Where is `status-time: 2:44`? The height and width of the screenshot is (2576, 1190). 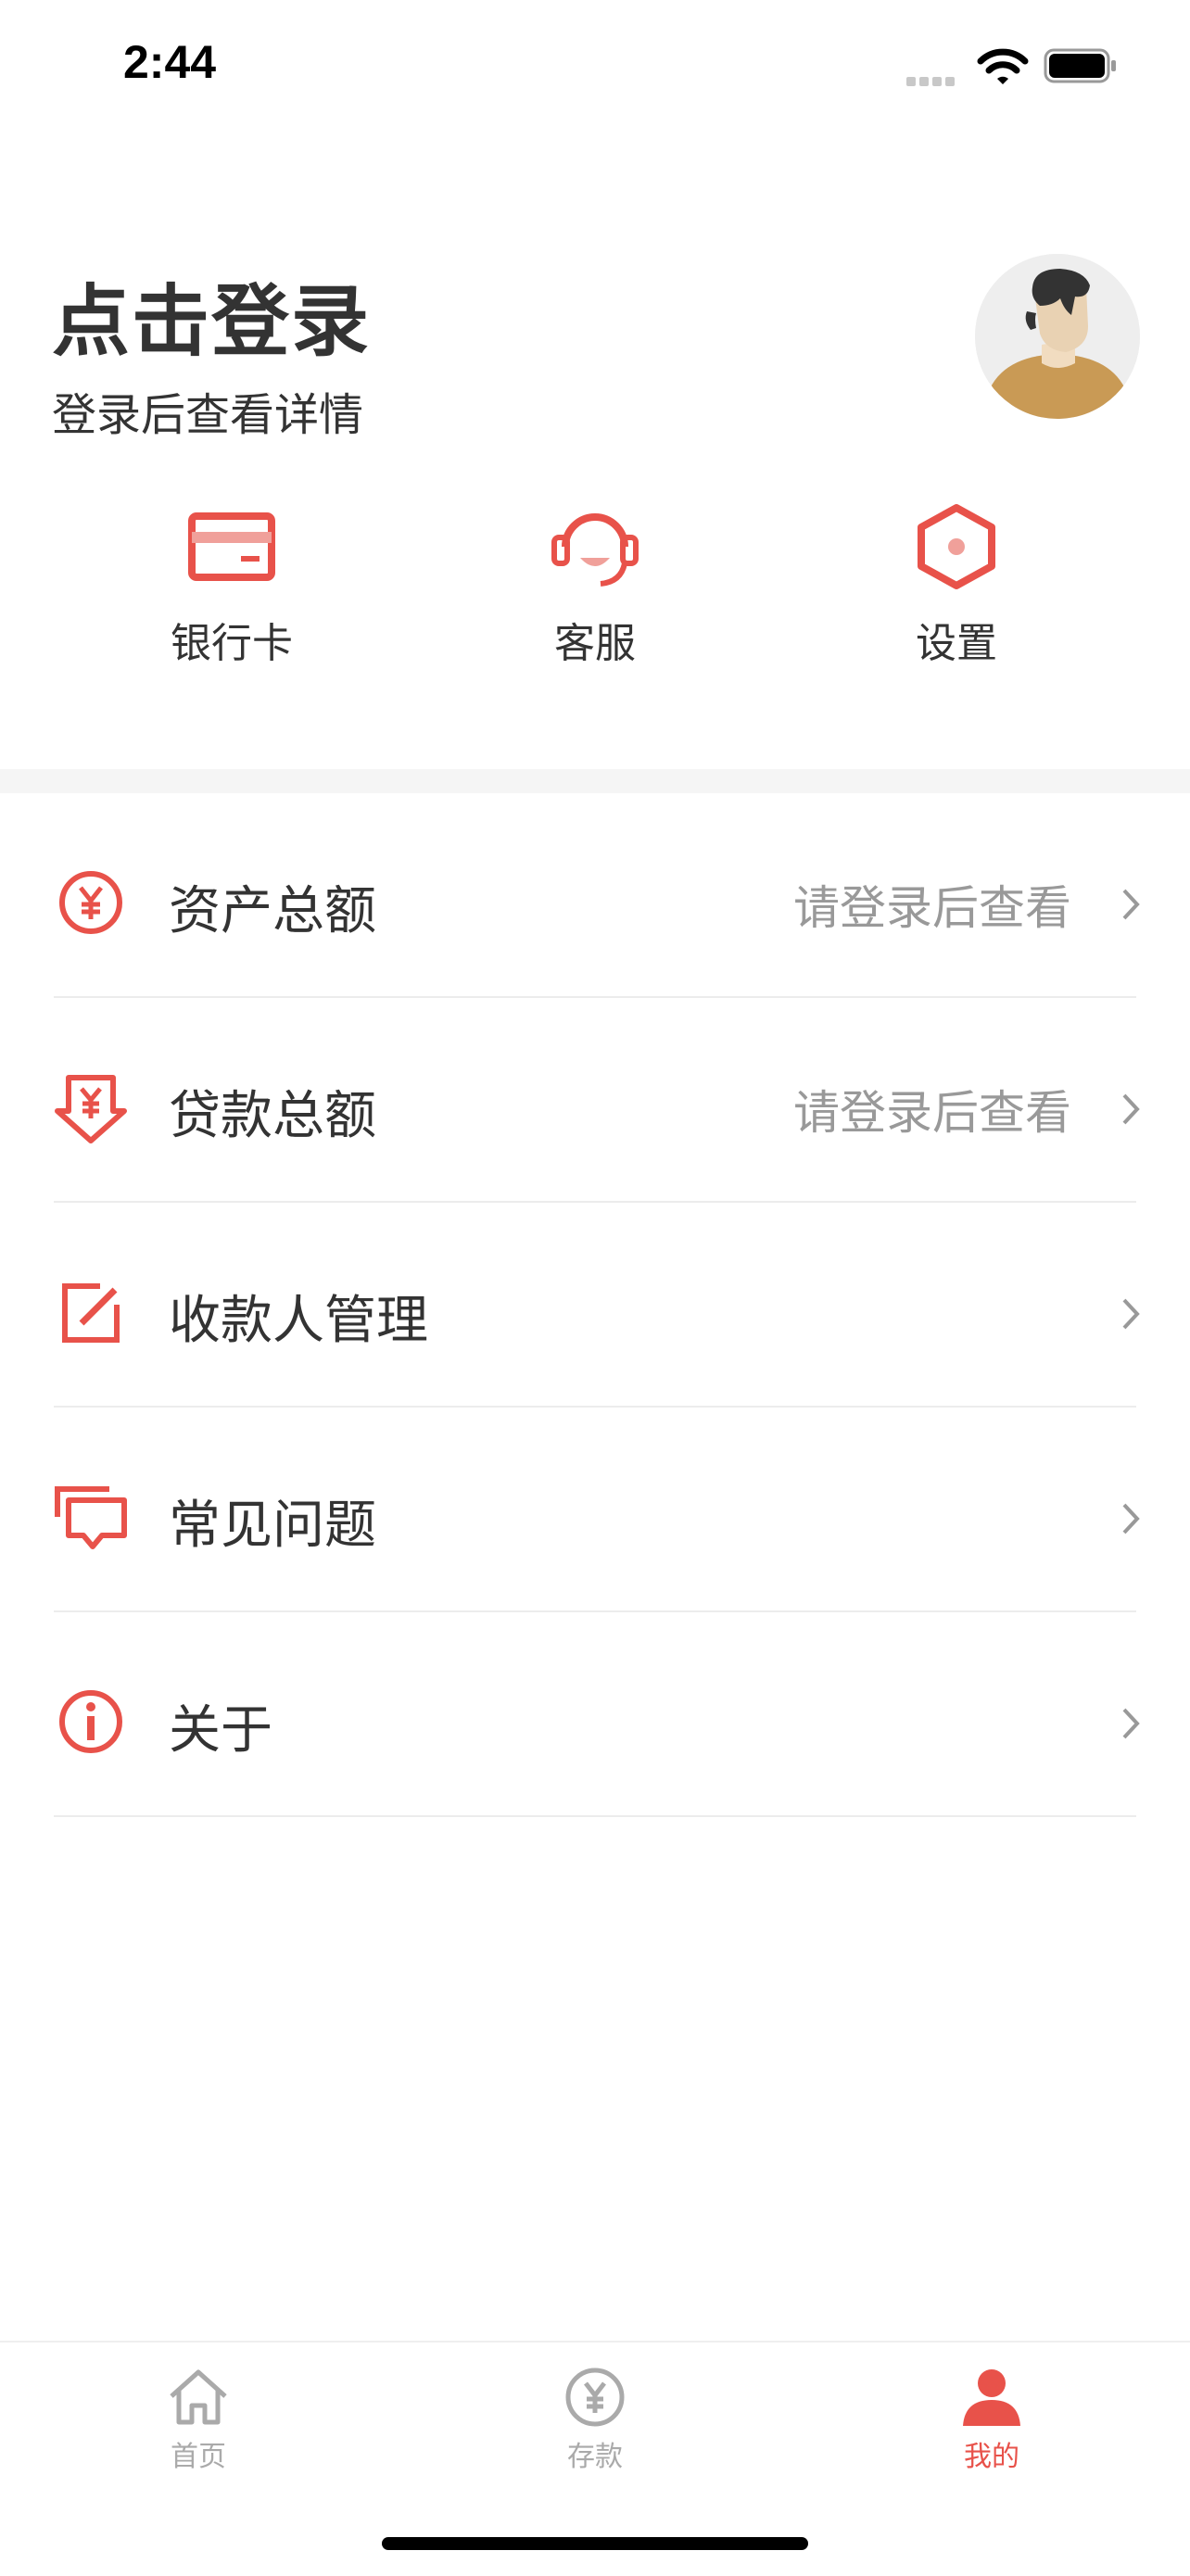
status-time: 2:44 is located at coordinates (170, 62).